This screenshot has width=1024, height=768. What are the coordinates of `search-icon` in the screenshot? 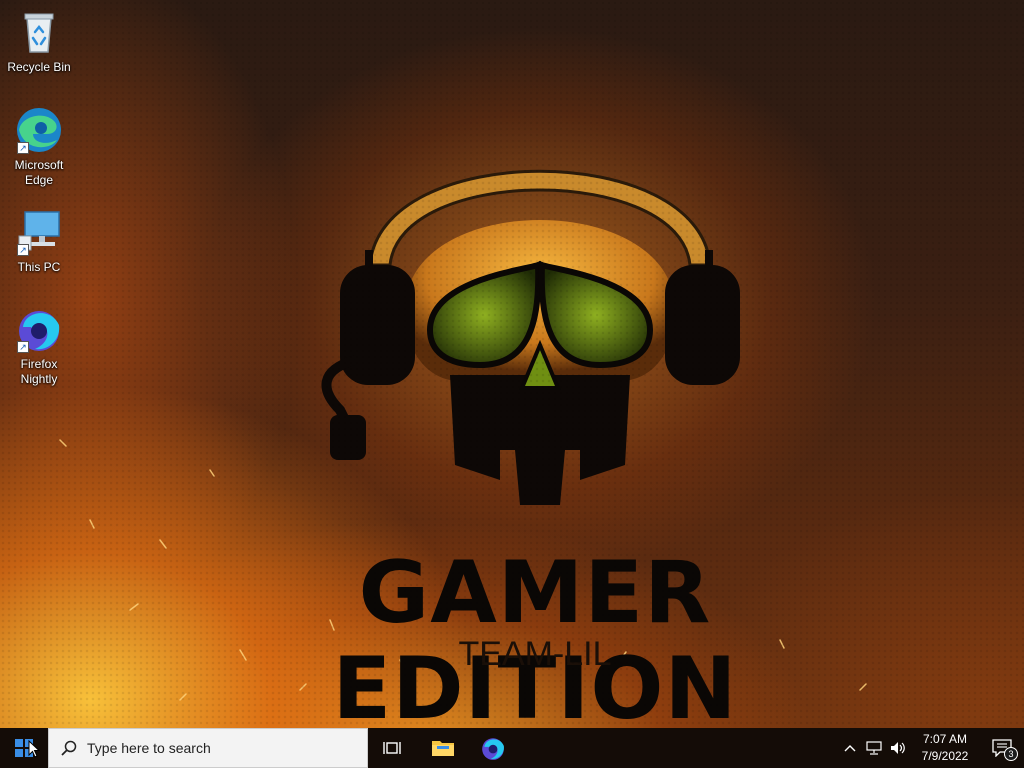 It's located at (69, 748).